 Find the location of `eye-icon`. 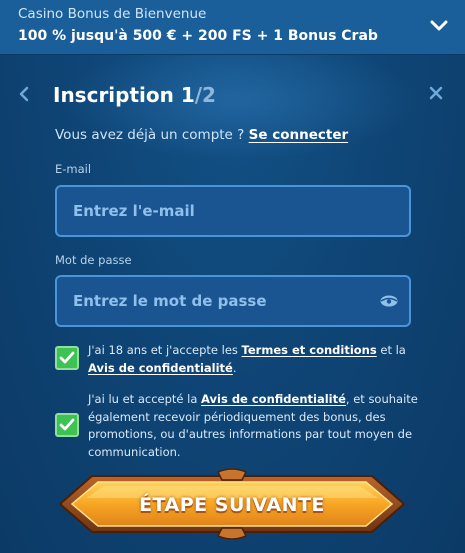

eye-icon is located at coordinates (389, 301).